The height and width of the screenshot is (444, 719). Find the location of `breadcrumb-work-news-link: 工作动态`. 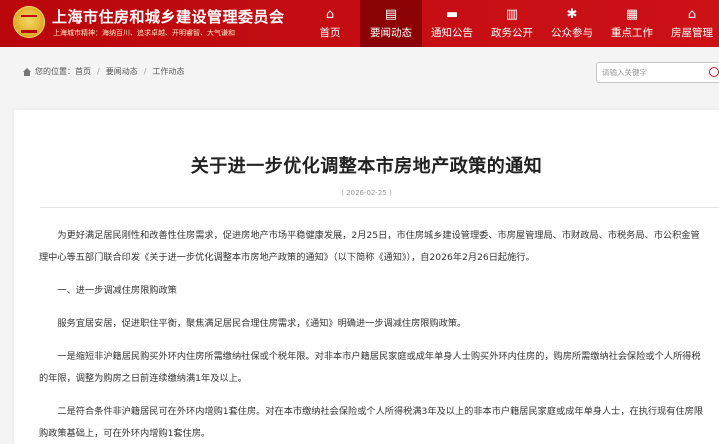

breadcrumb-work-news-link: 工作动态 is located at coordinates (168, 71).